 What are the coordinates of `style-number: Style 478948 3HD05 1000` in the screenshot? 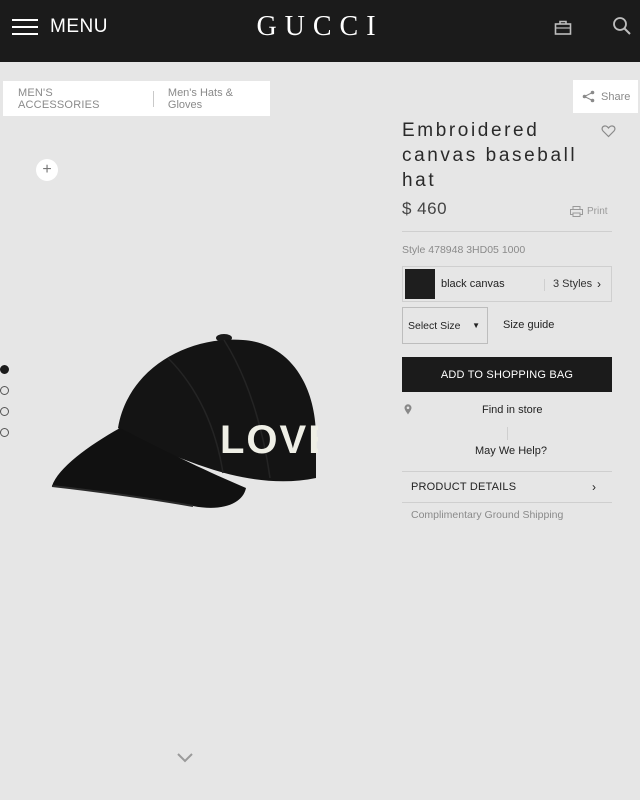 It's located at (464, 250).